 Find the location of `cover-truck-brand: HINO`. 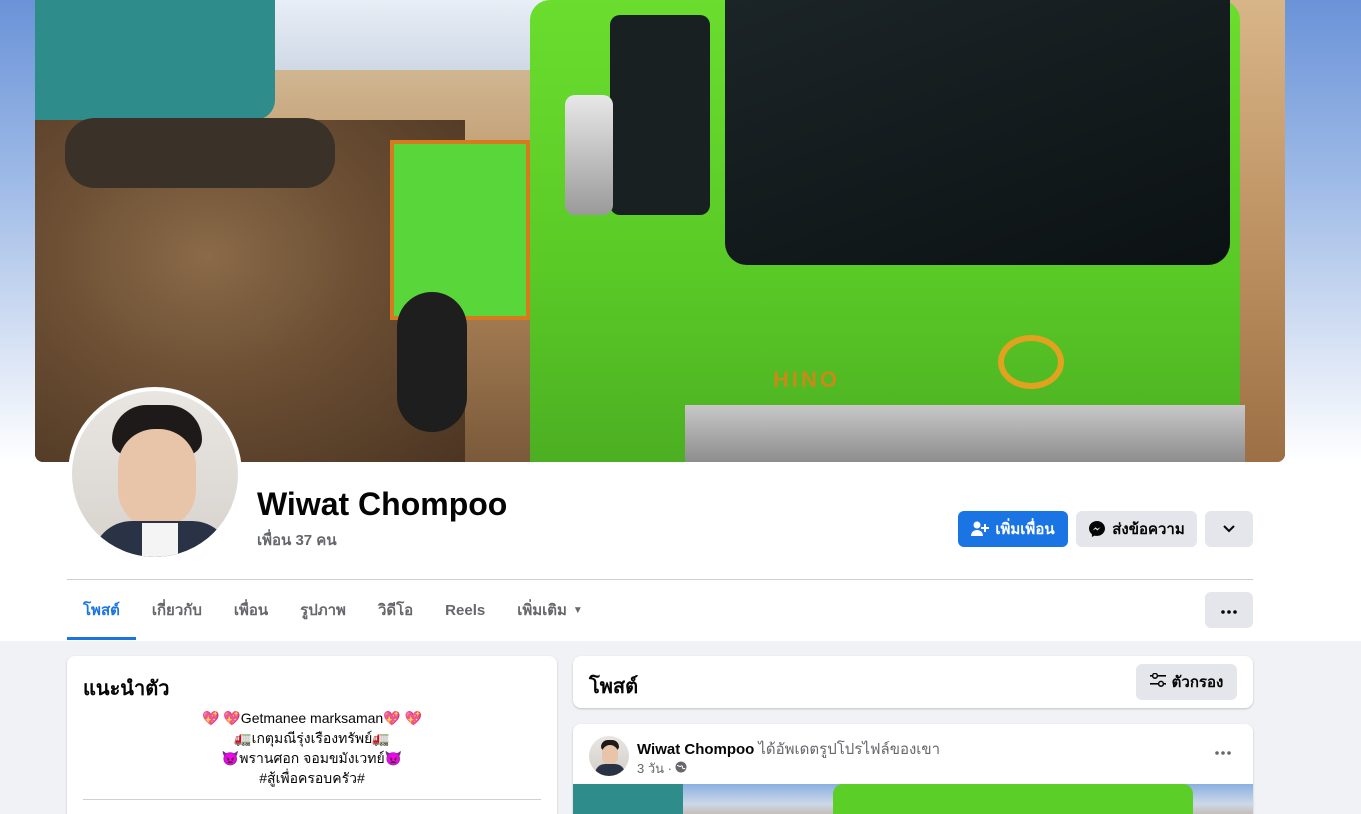

cover-truck-brand: HINO is located at coordinates (806, 379).